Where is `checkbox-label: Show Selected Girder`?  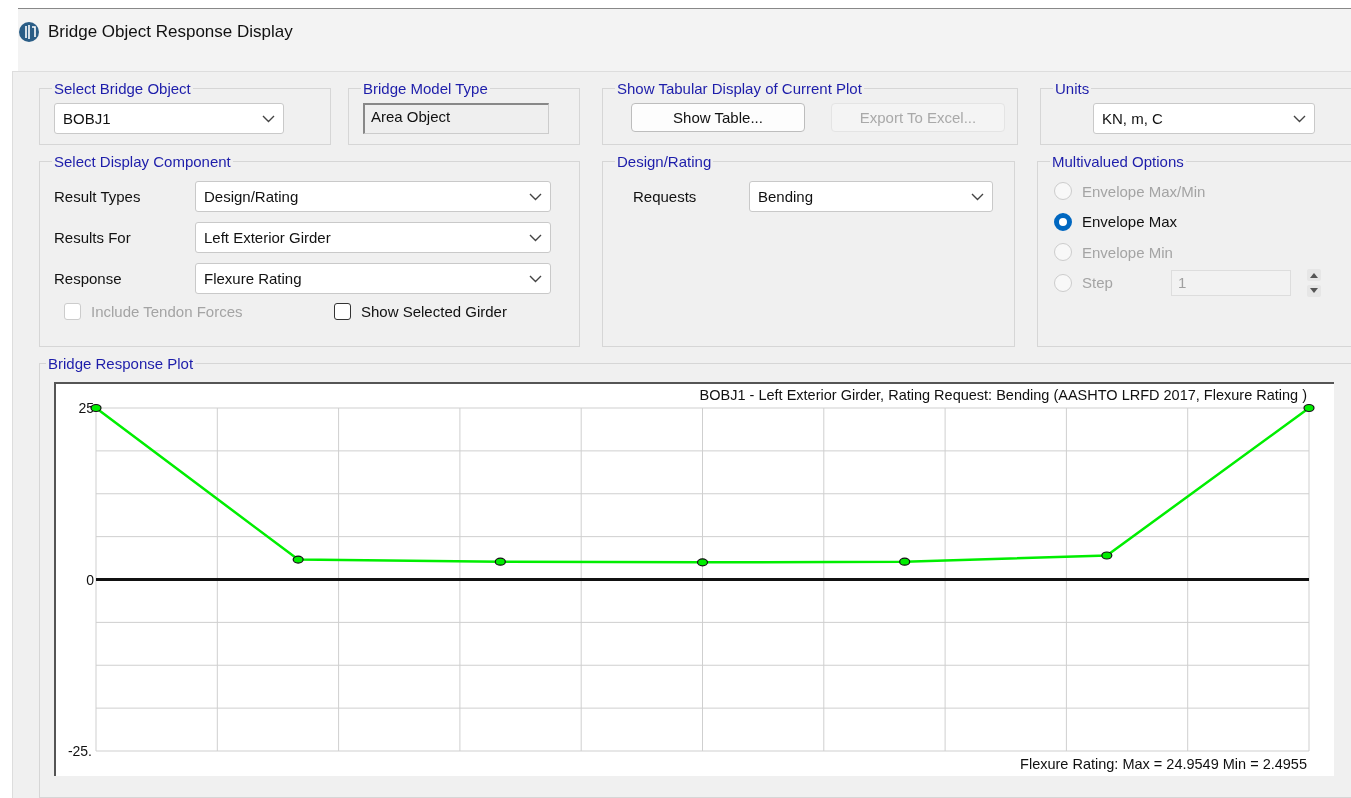
checkbox-label: Show Selected Girder is located at coordinates (434, 311).